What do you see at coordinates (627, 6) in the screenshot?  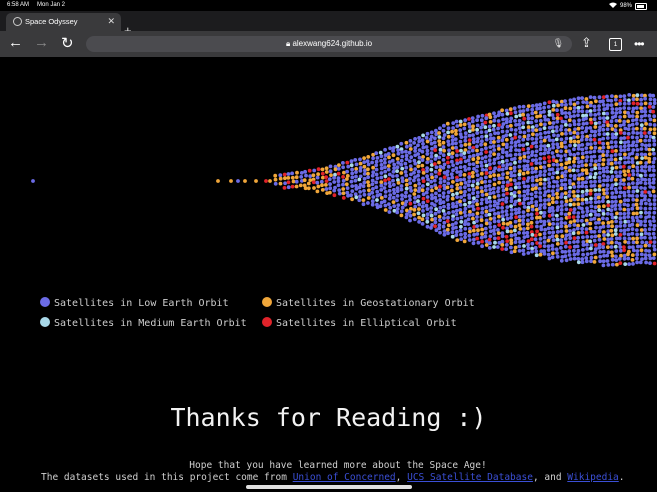 I see `status-right: 98%` at bounding box center [627, 6].